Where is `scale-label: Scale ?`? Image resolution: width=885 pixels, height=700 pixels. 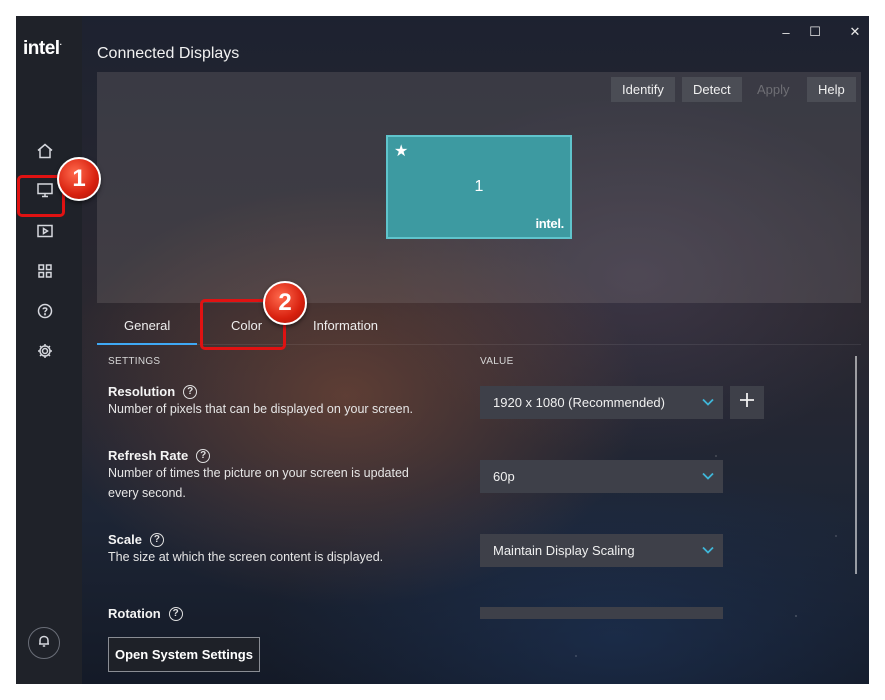
scale-label: Scale ? is located at coordinates (136, 539).